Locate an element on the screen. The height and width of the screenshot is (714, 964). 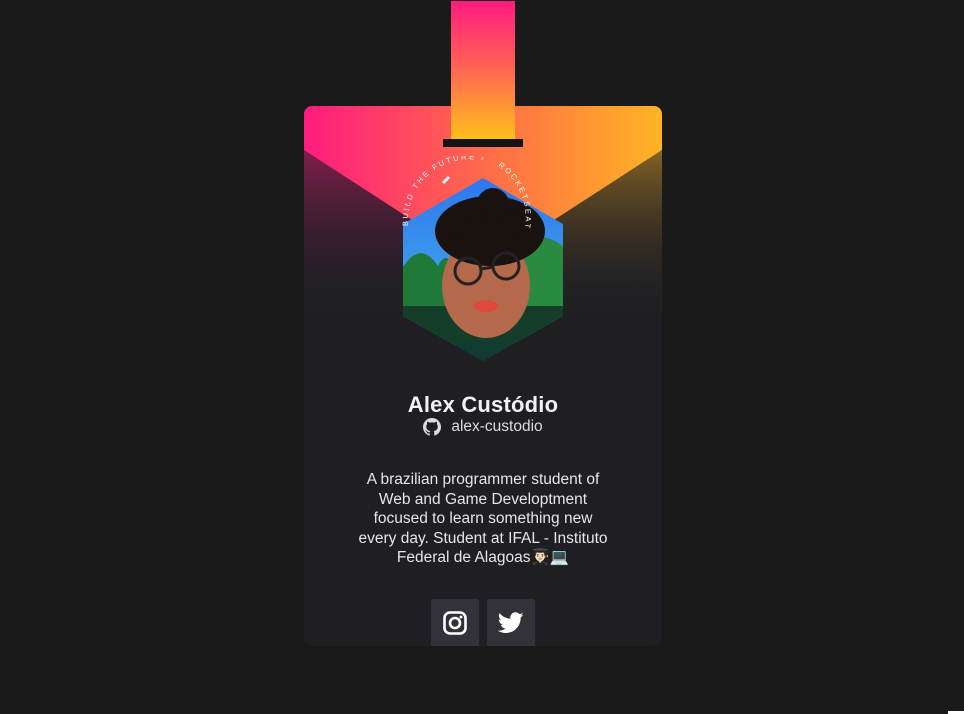
github-link: alex-custodio is located at coordinates (483, 427).